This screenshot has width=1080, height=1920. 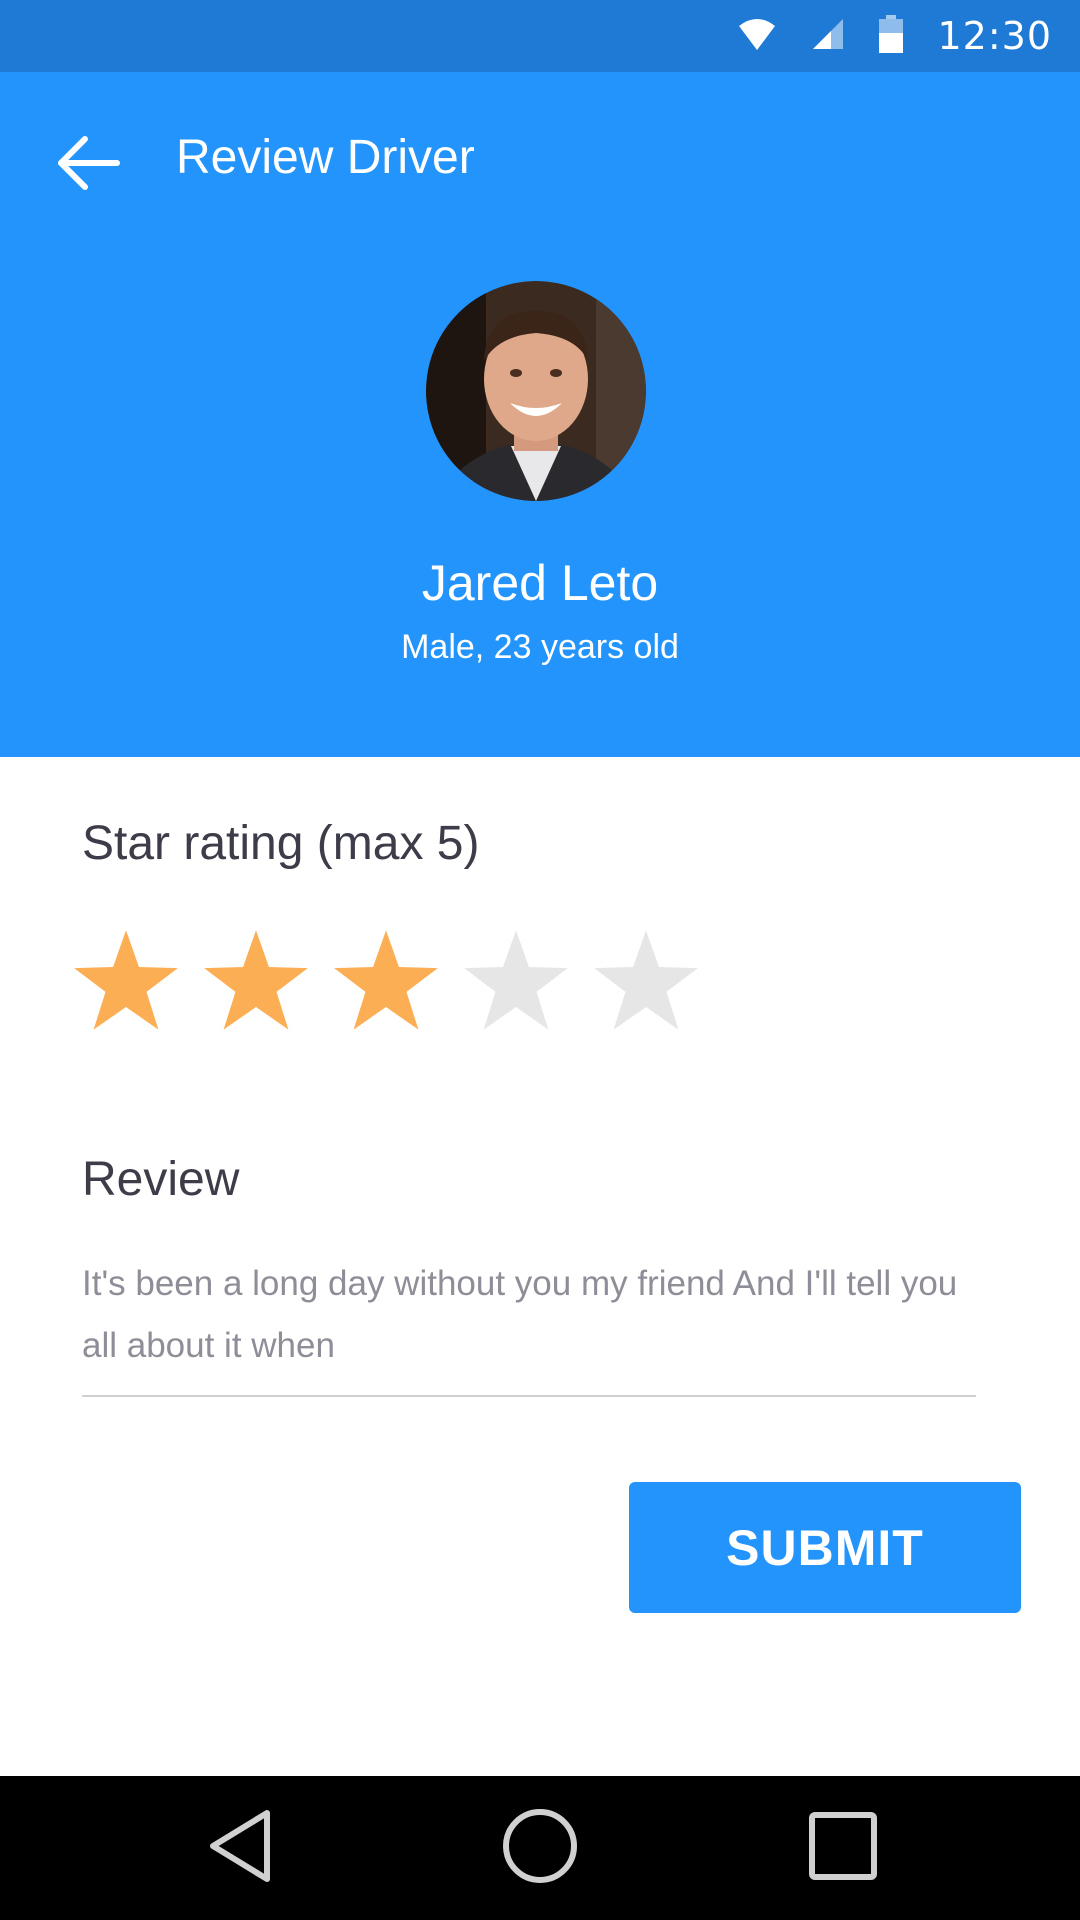 I want to click on arrow-left-icon, so click(x=89, y=165).